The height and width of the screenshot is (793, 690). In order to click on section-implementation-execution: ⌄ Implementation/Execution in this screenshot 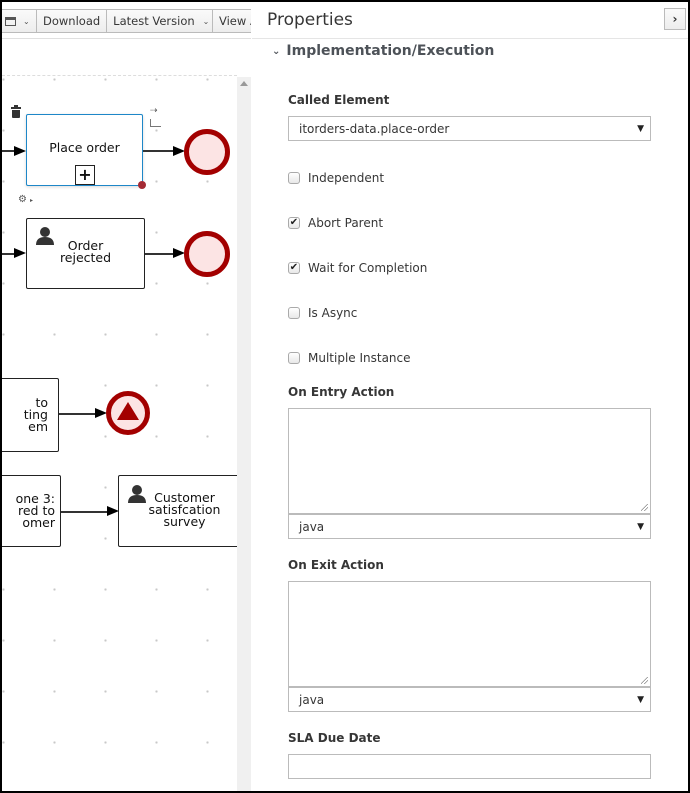, I will do `click(383, 51)`.